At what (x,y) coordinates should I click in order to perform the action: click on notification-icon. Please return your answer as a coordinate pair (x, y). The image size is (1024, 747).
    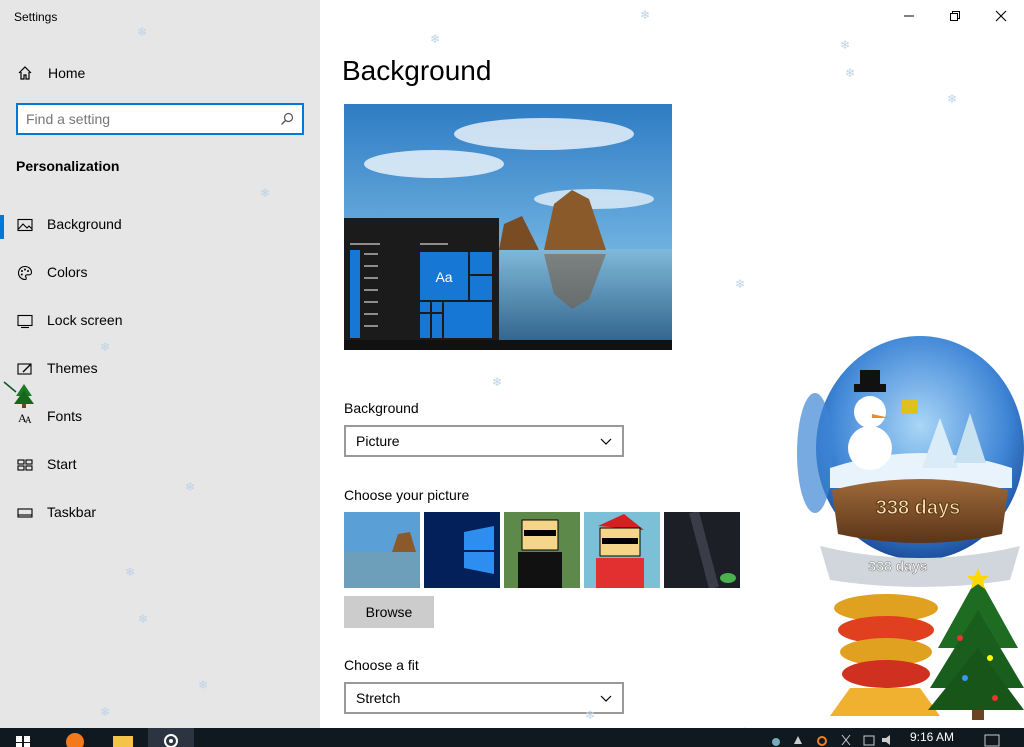
    Looking at the image, I should click on (992, 740).